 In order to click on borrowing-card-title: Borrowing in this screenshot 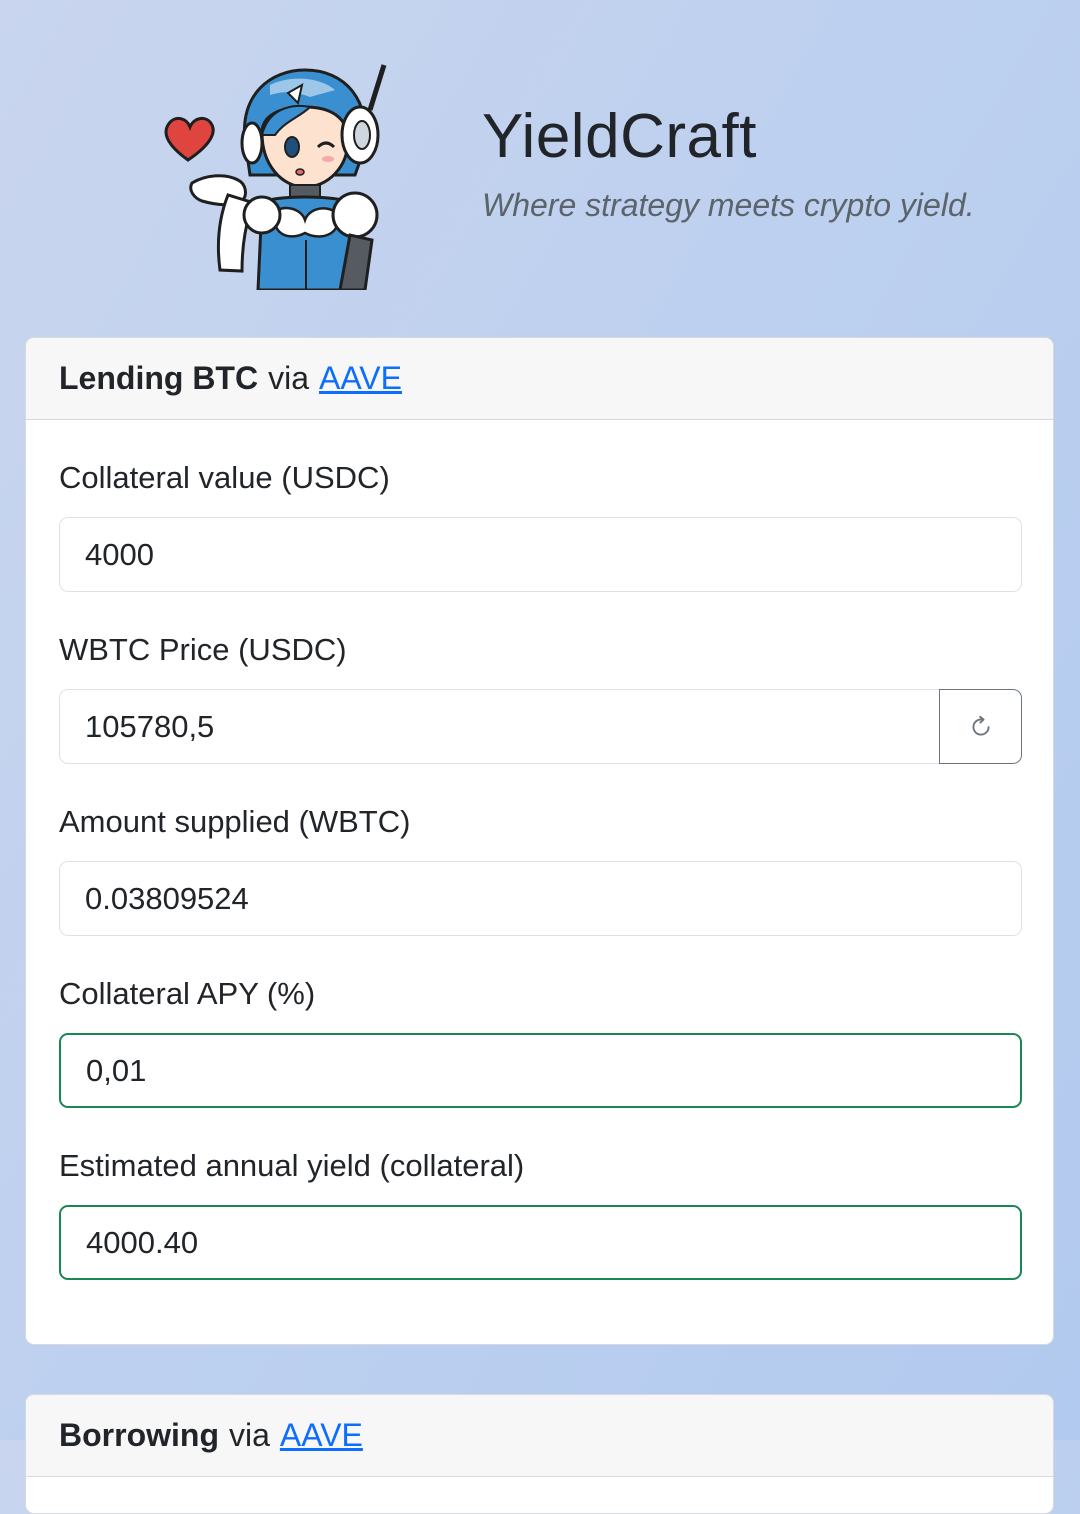, I will do `click(139, 1435)`.